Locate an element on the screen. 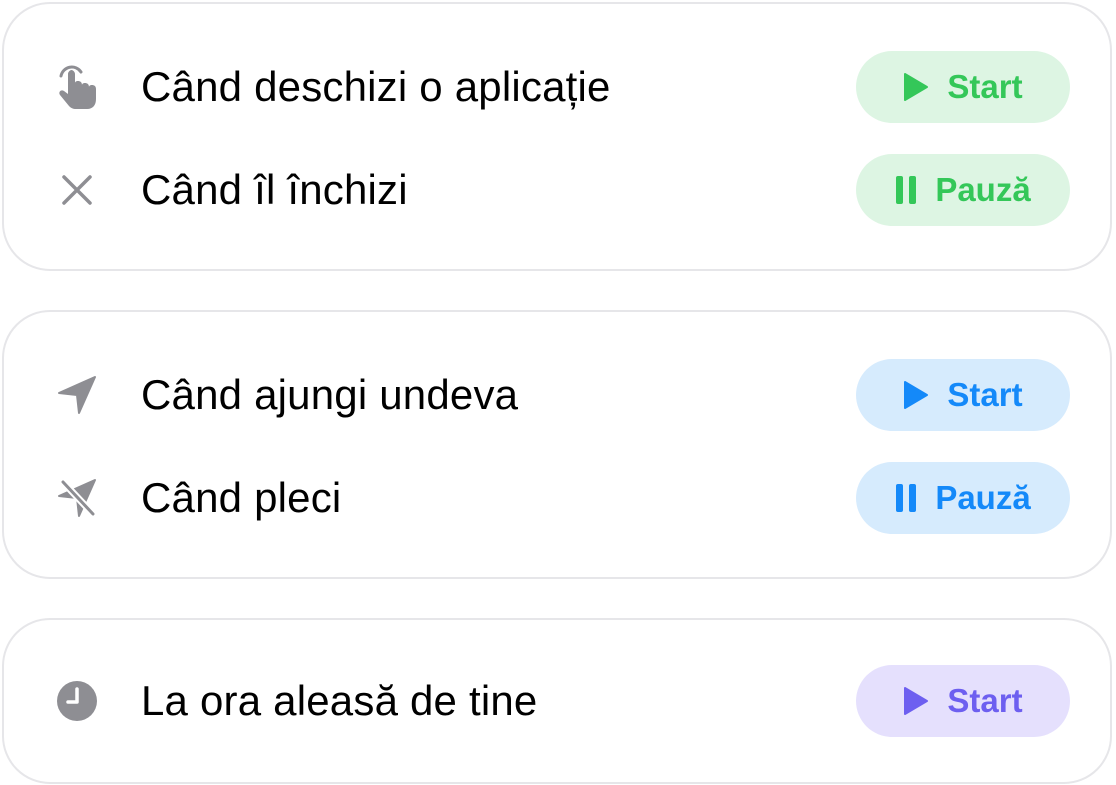 Image resolution: width=1116 pixels, height=785 pixels. trigger-label: Când pleci is located at coordinates (241, 497).